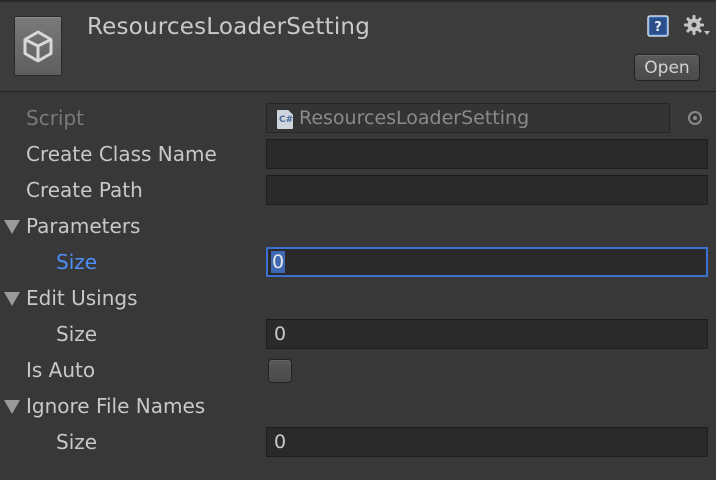 This screenshot has width=716, height=480. What do you see at coordinates (358, 226) in the screenshot?
I see `parameters-foldout: Parameters` at bounding box center [358, 226].